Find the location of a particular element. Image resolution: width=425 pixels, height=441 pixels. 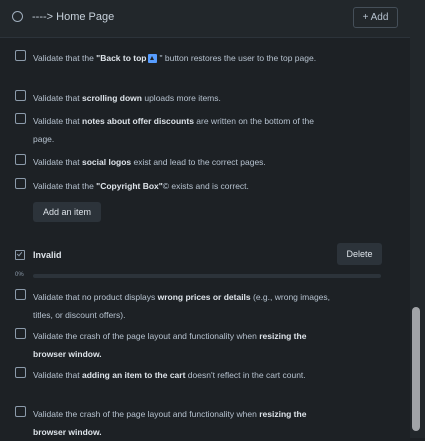

card-title: ----> Home Page is located at coordinates (73, 17).